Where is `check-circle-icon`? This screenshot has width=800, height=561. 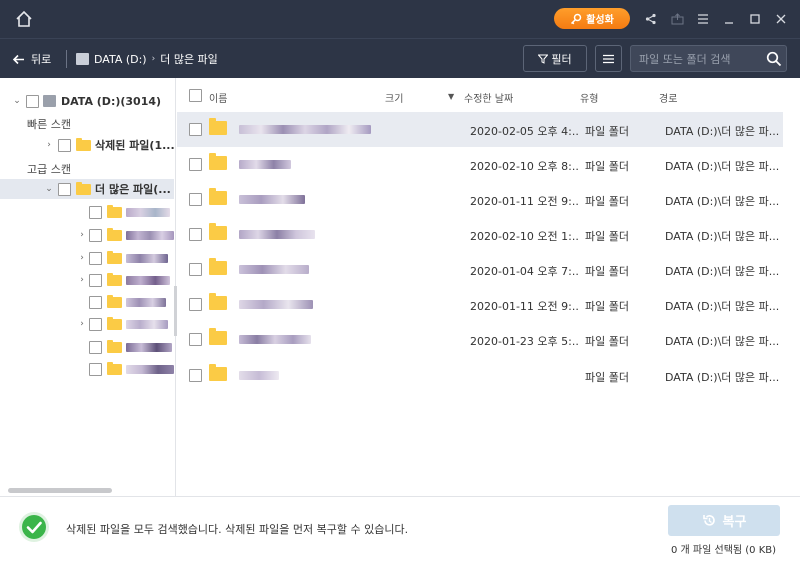
check-circle-icon is located at coordinates (34, 527).